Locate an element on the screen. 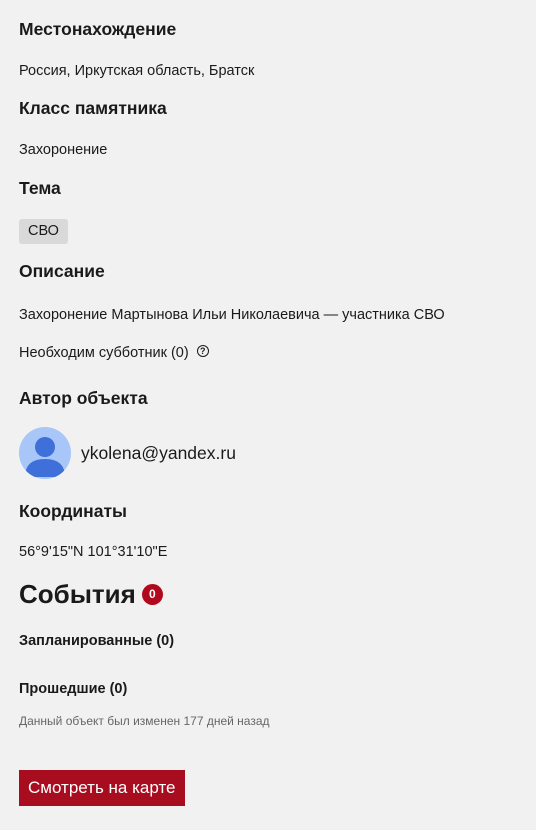 Image resolution: width=536 pixels, height=830 pixels. view-on-map-button: Смотреть на карте is located at coordinates (102, 788).